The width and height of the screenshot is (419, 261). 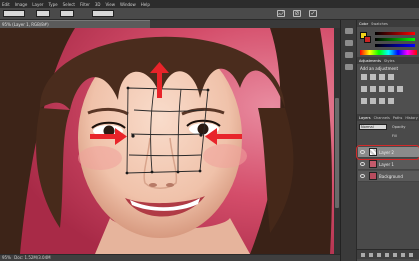 I want to click on rotate-icon: ⤾, so click(x=281, y=13).